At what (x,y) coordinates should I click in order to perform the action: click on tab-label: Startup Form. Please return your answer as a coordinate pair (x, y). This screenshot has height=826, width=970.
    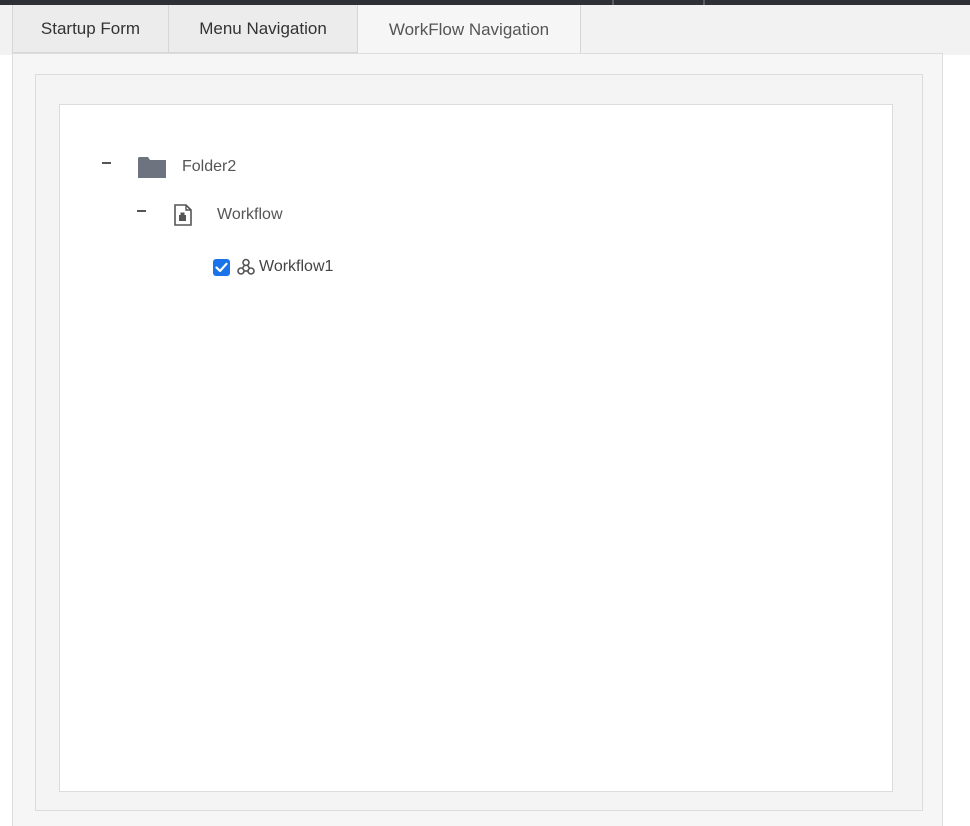
    Looking at the image, I should click on (90, 28).